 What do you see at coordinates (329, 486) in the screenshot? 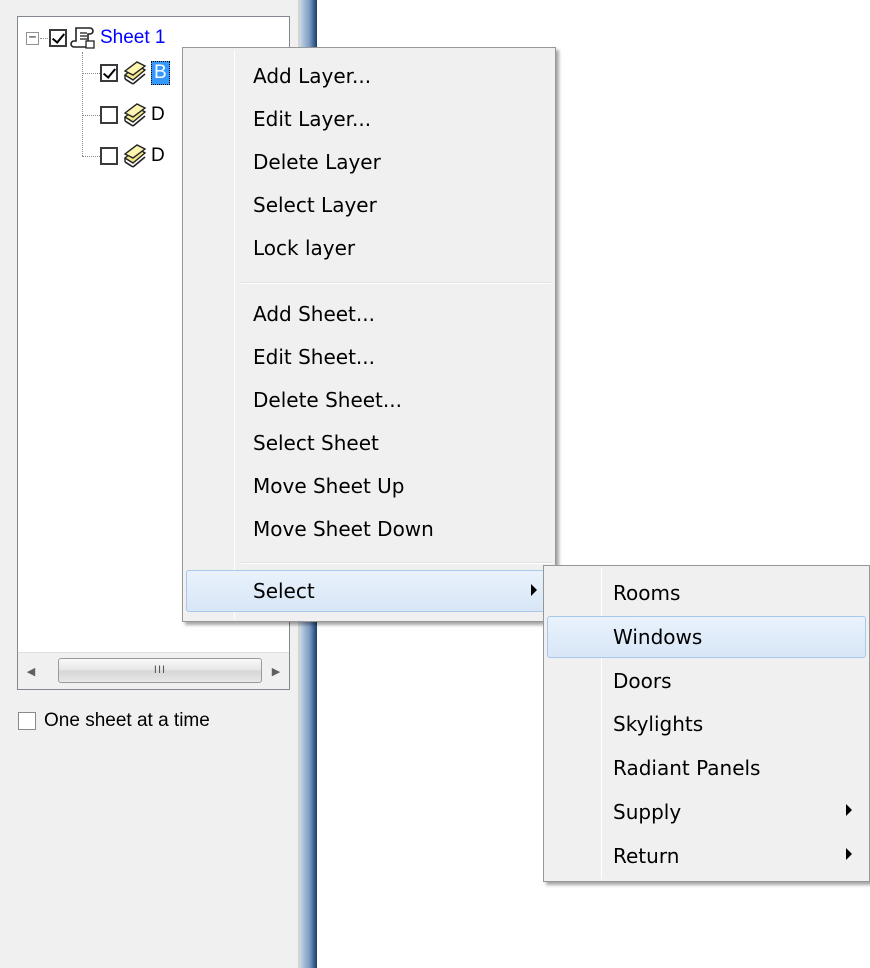
I see `menu-item-label: Move Sheet Up` at bounding box center [329, 486].